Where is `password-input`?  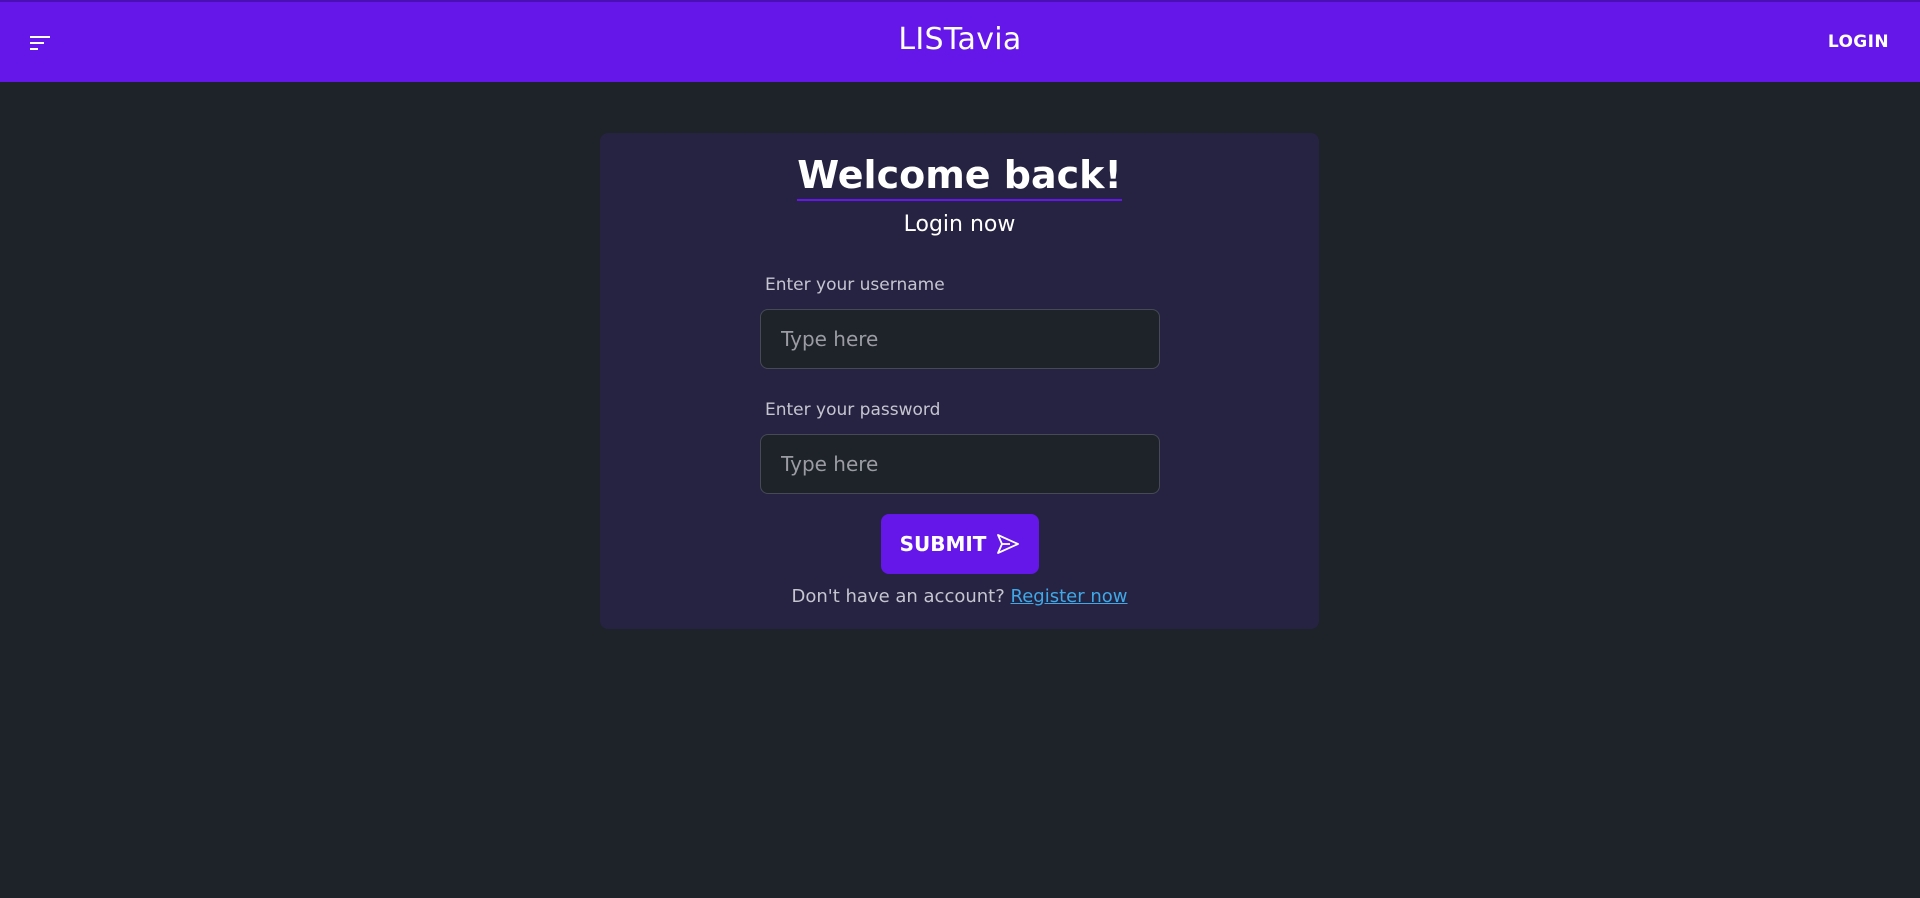 password-input is located at coordinates (960, 464).